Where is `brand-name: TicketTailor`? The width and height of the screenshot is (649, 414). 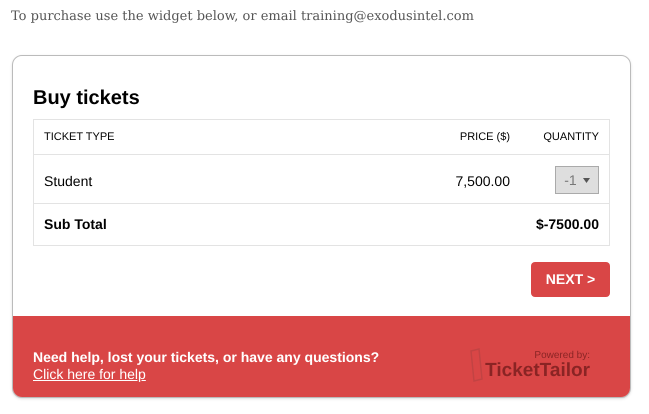 brand-name: TicketTailor is located at coordinates (537, 370).